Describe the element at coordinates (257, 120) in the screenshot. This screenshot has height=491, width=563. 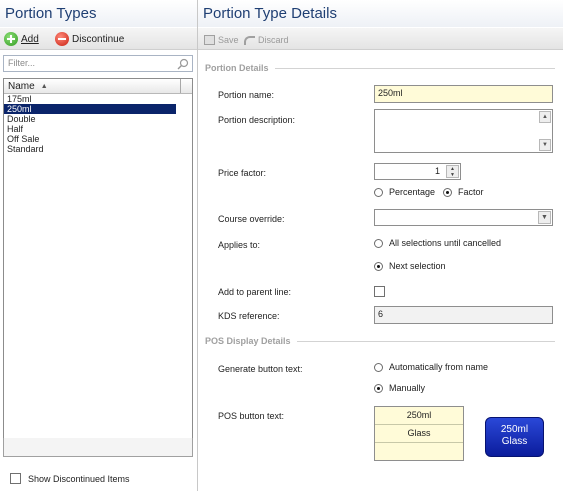
I see `portion-description-label: Portion description:` at that location.